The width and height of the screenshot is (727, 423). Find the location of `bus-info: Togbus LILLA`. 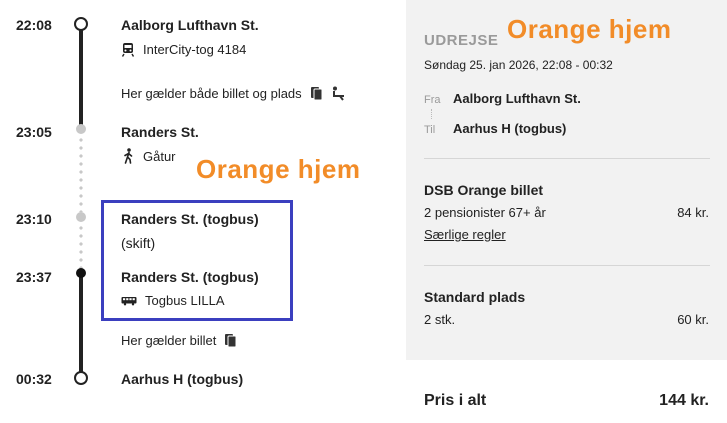

bus-info: Togbus LILLA is located at coordinates (173, 300).